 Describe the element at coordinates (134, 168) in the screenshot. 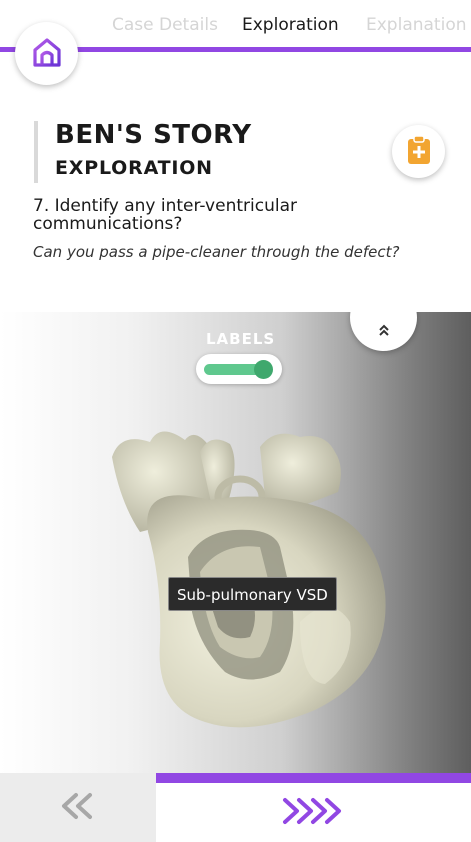

I see `page-subtitle: EXPLORATION` at that location.